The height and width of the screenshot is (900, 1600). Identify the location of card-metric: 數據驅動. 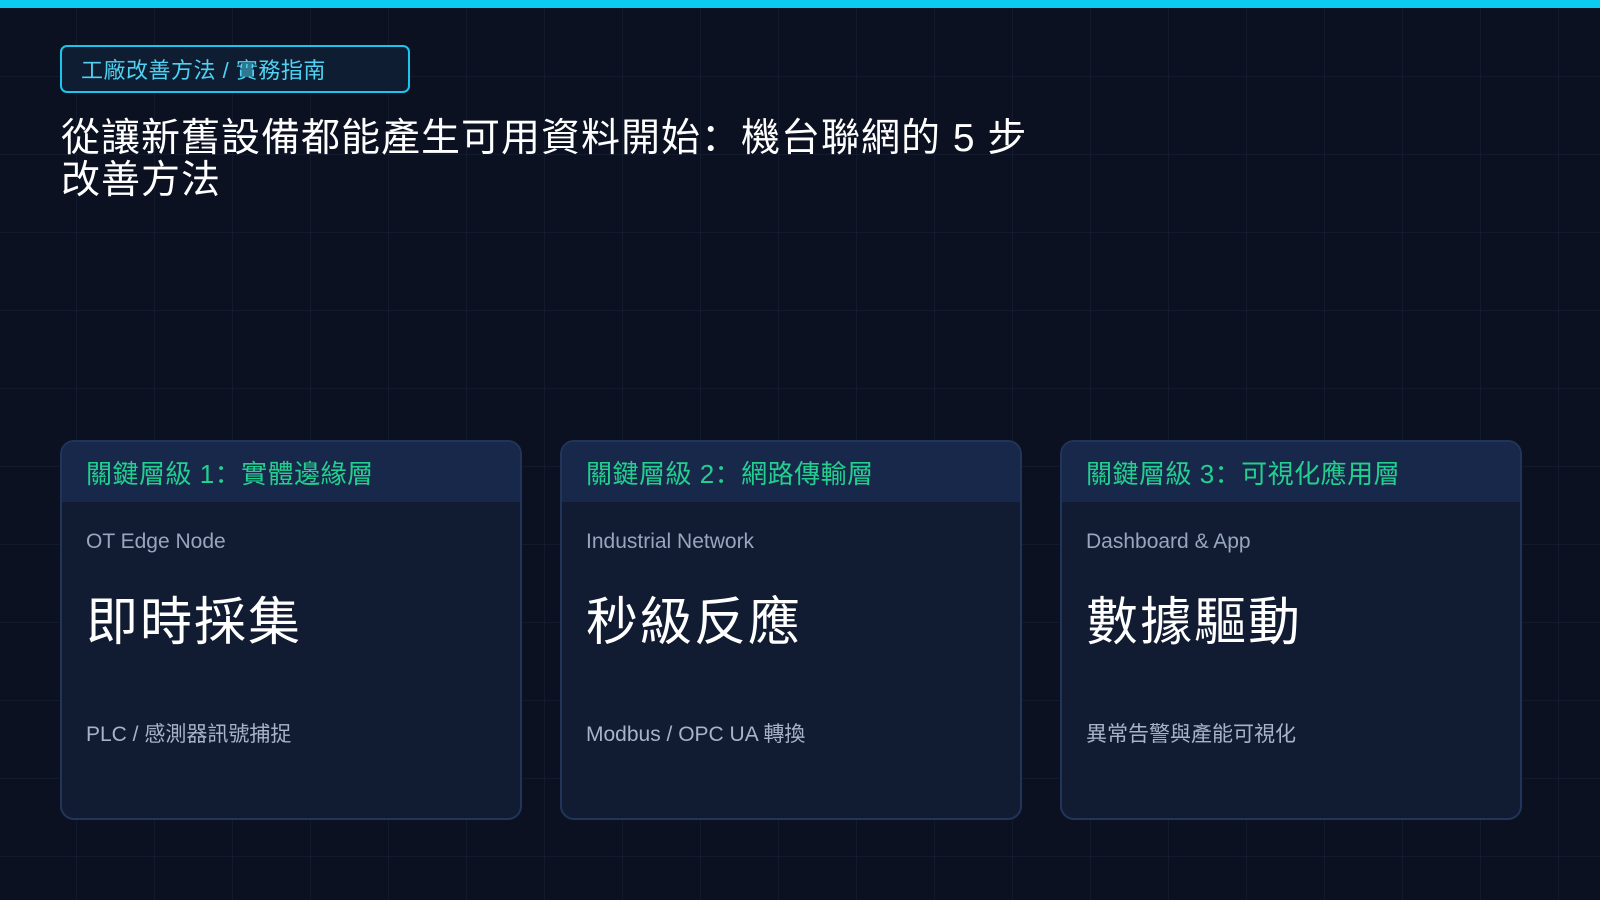
(1194, 623).